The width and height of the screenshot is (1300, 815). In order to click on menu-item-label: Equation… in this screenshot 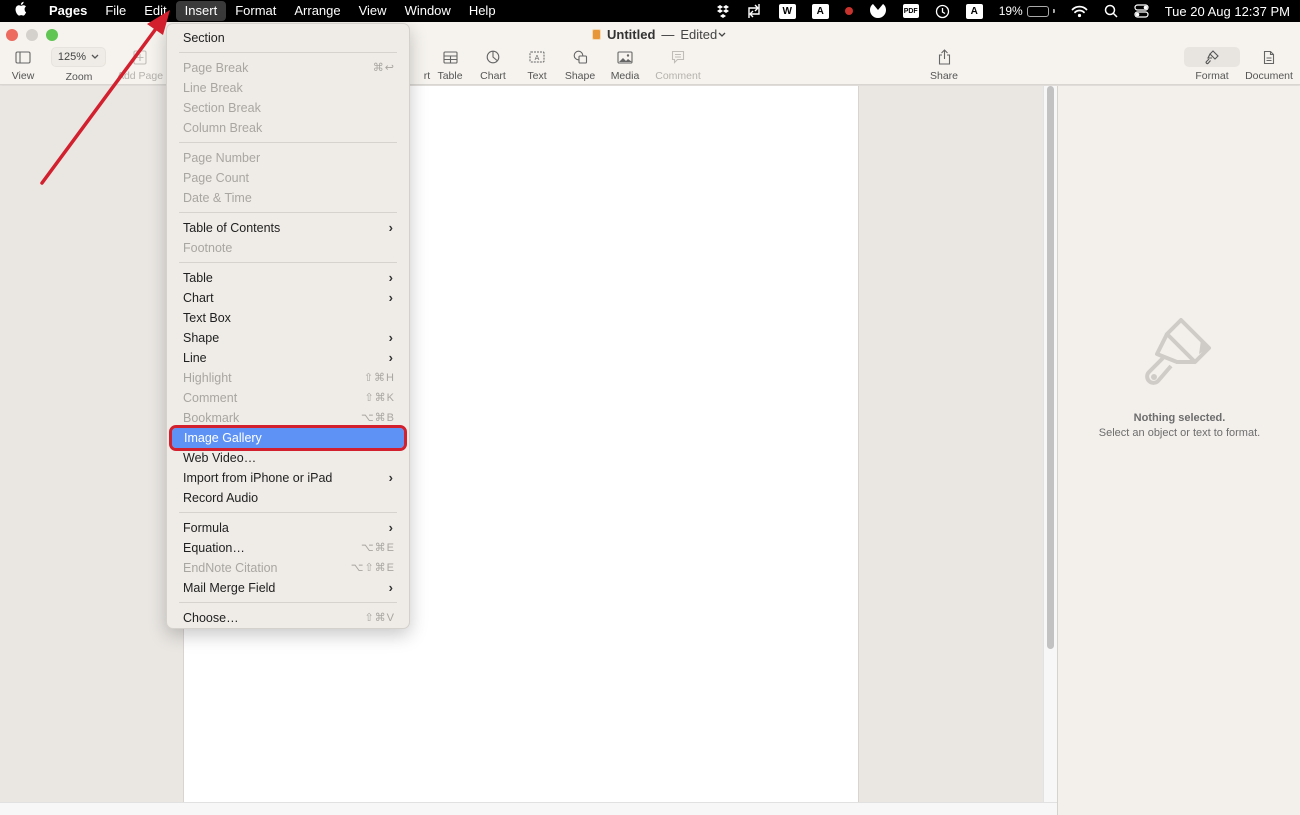, I will do `click(214, 548)`.